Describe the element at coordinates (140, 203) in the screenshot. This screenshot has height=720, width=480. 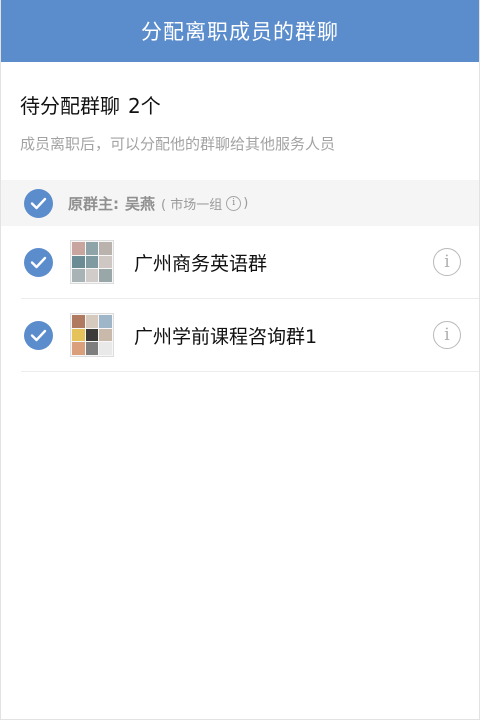
I see `owner-name: 吴燕` at that location.